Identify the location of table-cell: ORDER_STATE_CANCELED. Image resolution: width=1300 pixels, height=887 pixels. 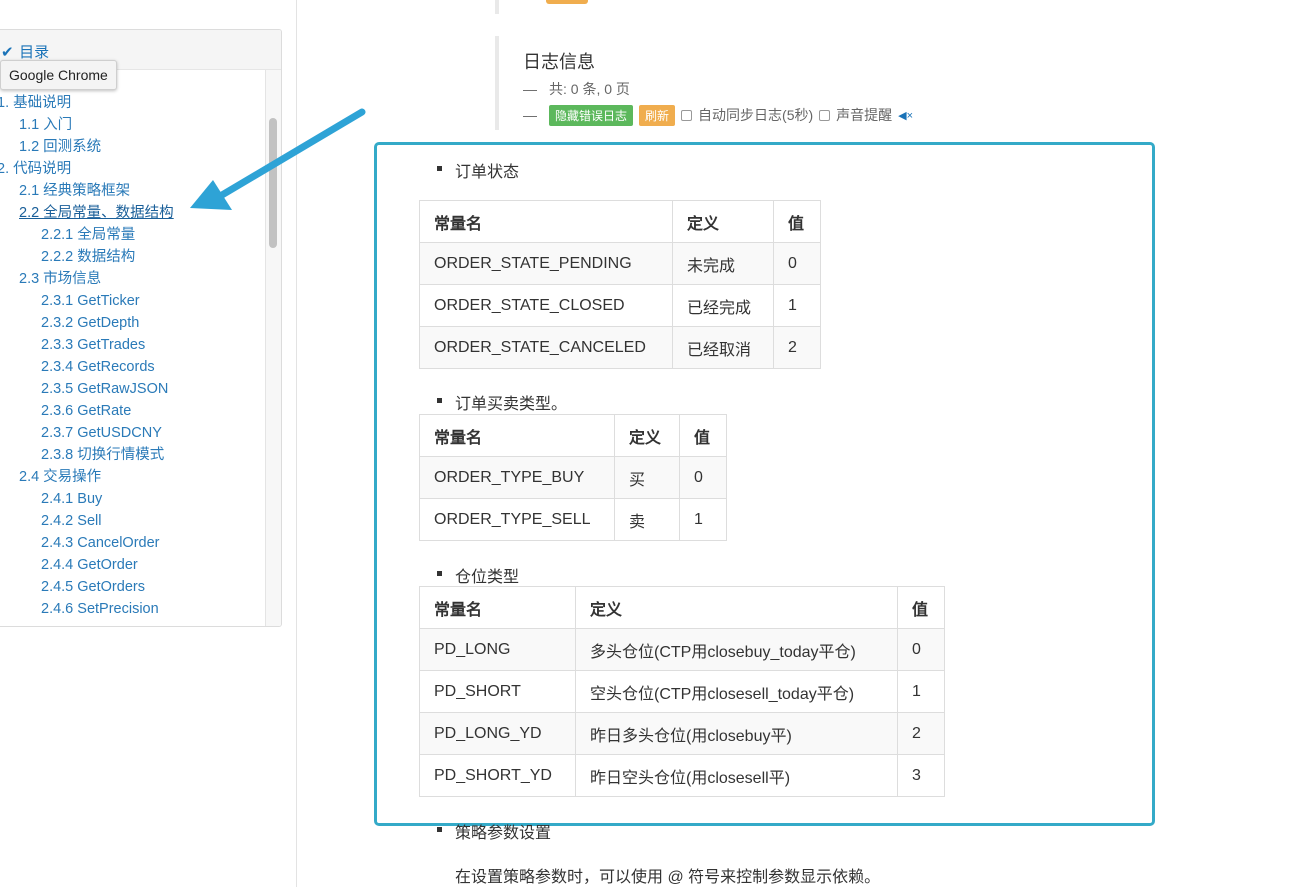
(546, 347).